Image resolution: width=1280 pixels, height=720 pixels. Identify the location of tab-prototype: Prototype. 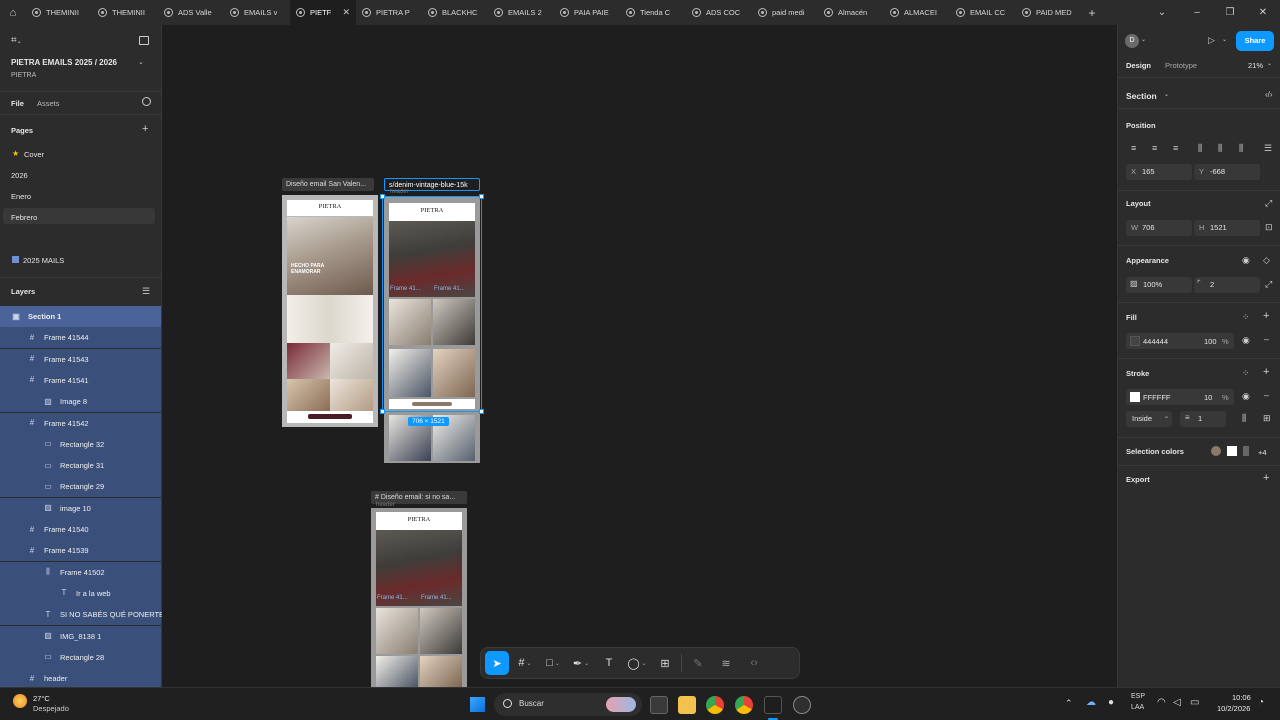
(1181, 65).